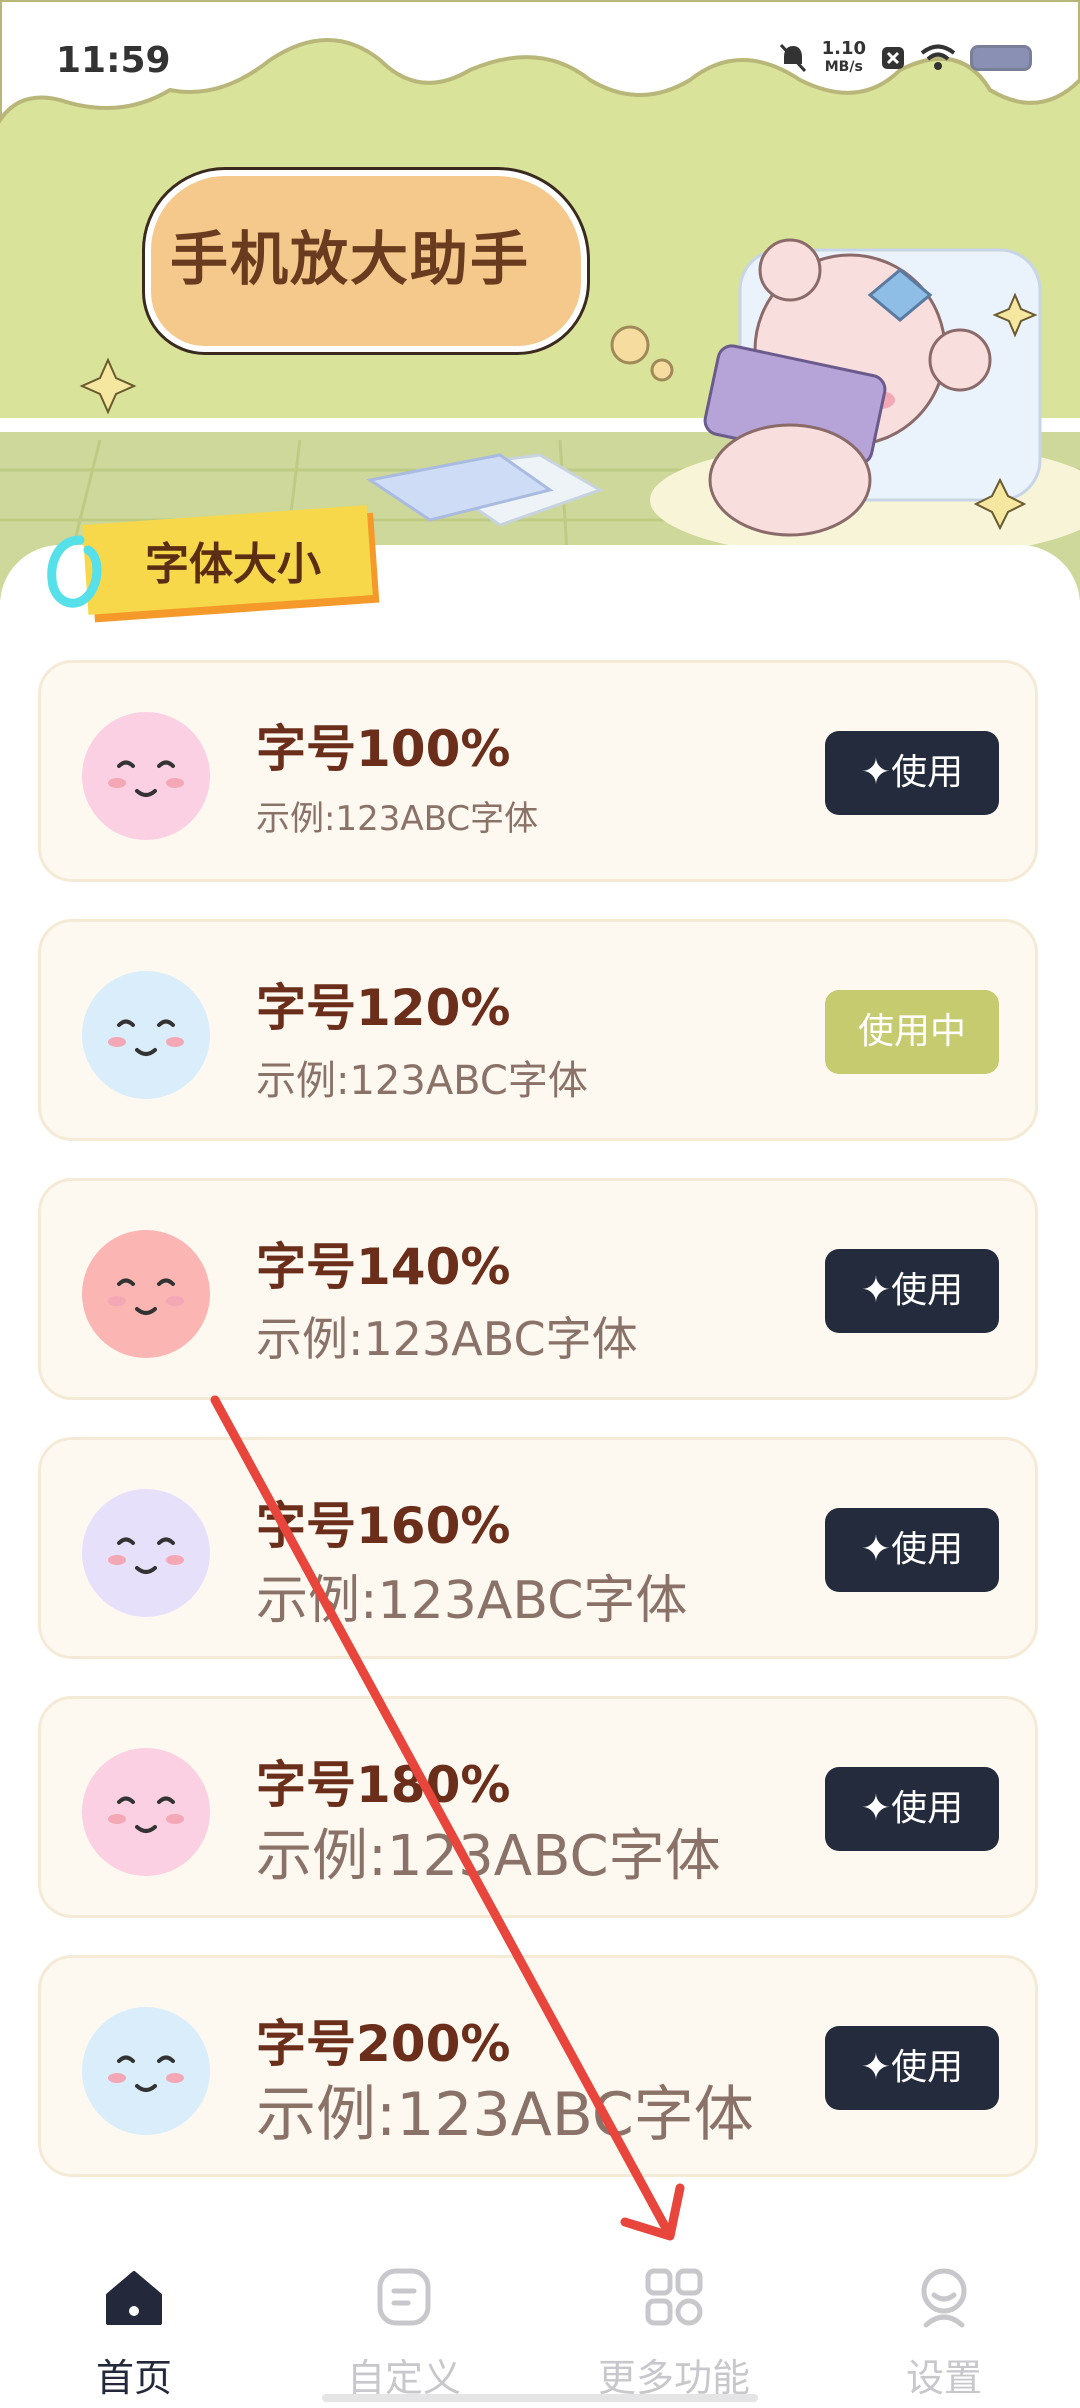 Image resolution: width=1080 pixels, height=2408 pixels. I want to click on net-speed-unit: MB/s, so click(843, 67).